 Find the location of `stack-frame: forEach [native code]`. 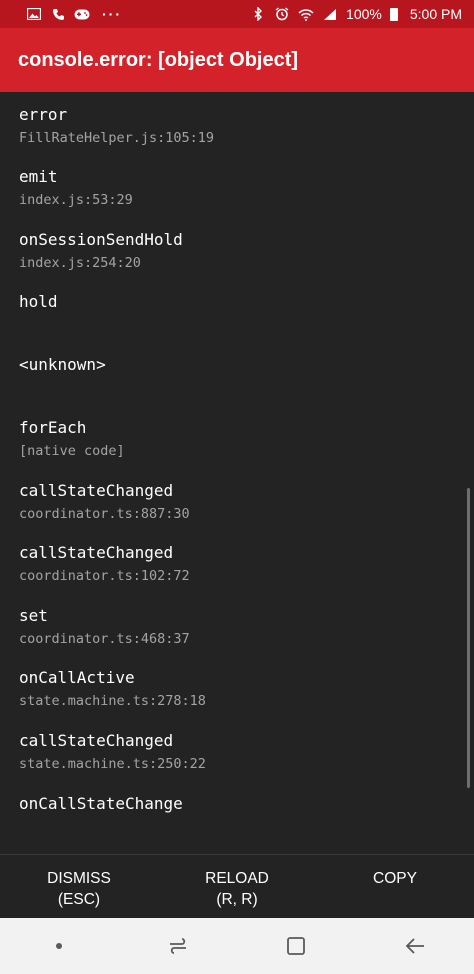

stack-frame: forEach [native code] is located at coordinates (72, 439).